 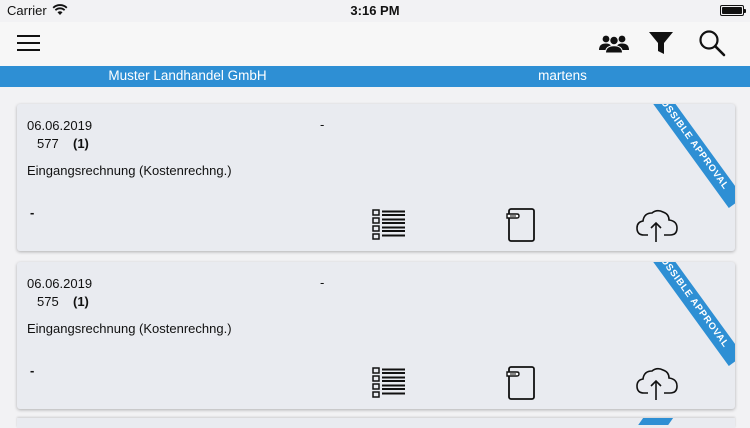 What do you see at coordinates (562, 75) in the screenshot?
I see `user-name: martens` at bounding box center [562, 75].